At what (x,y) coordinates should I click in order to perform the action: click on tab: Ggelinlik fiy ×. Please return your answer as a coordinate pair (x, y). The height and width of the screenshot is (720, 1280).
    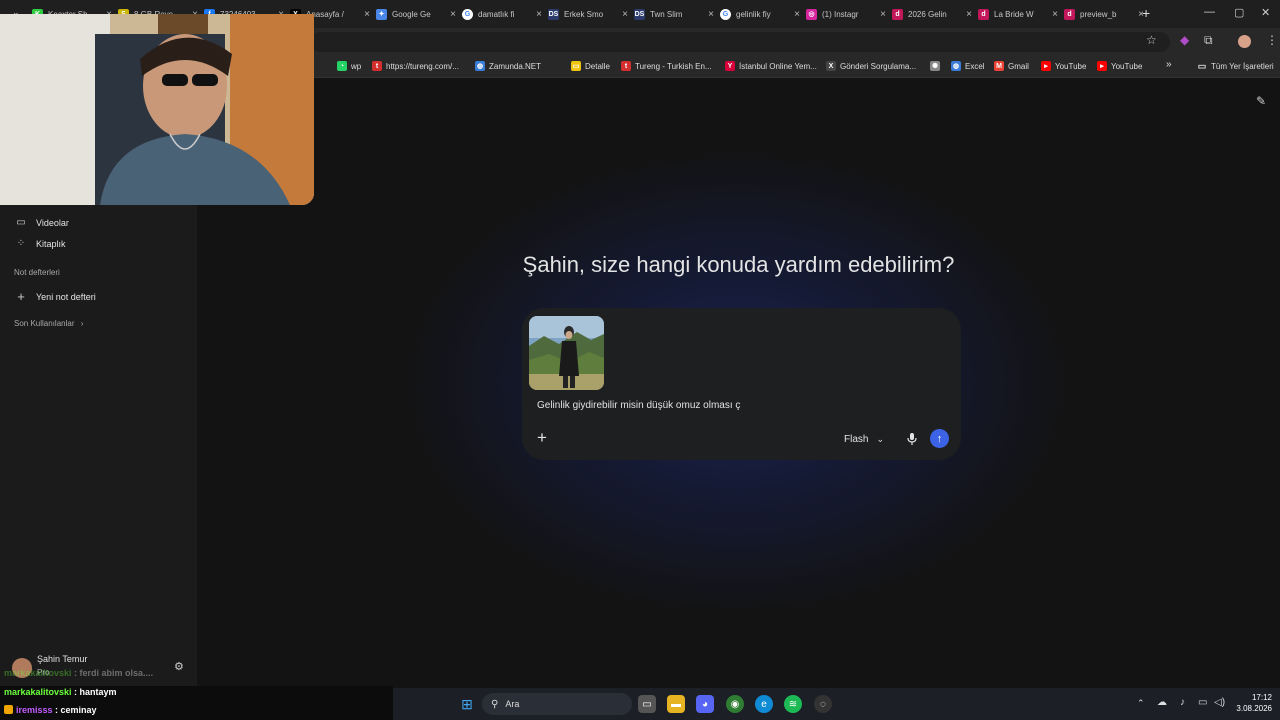
    Looking at the image, I should click on (760, 14).